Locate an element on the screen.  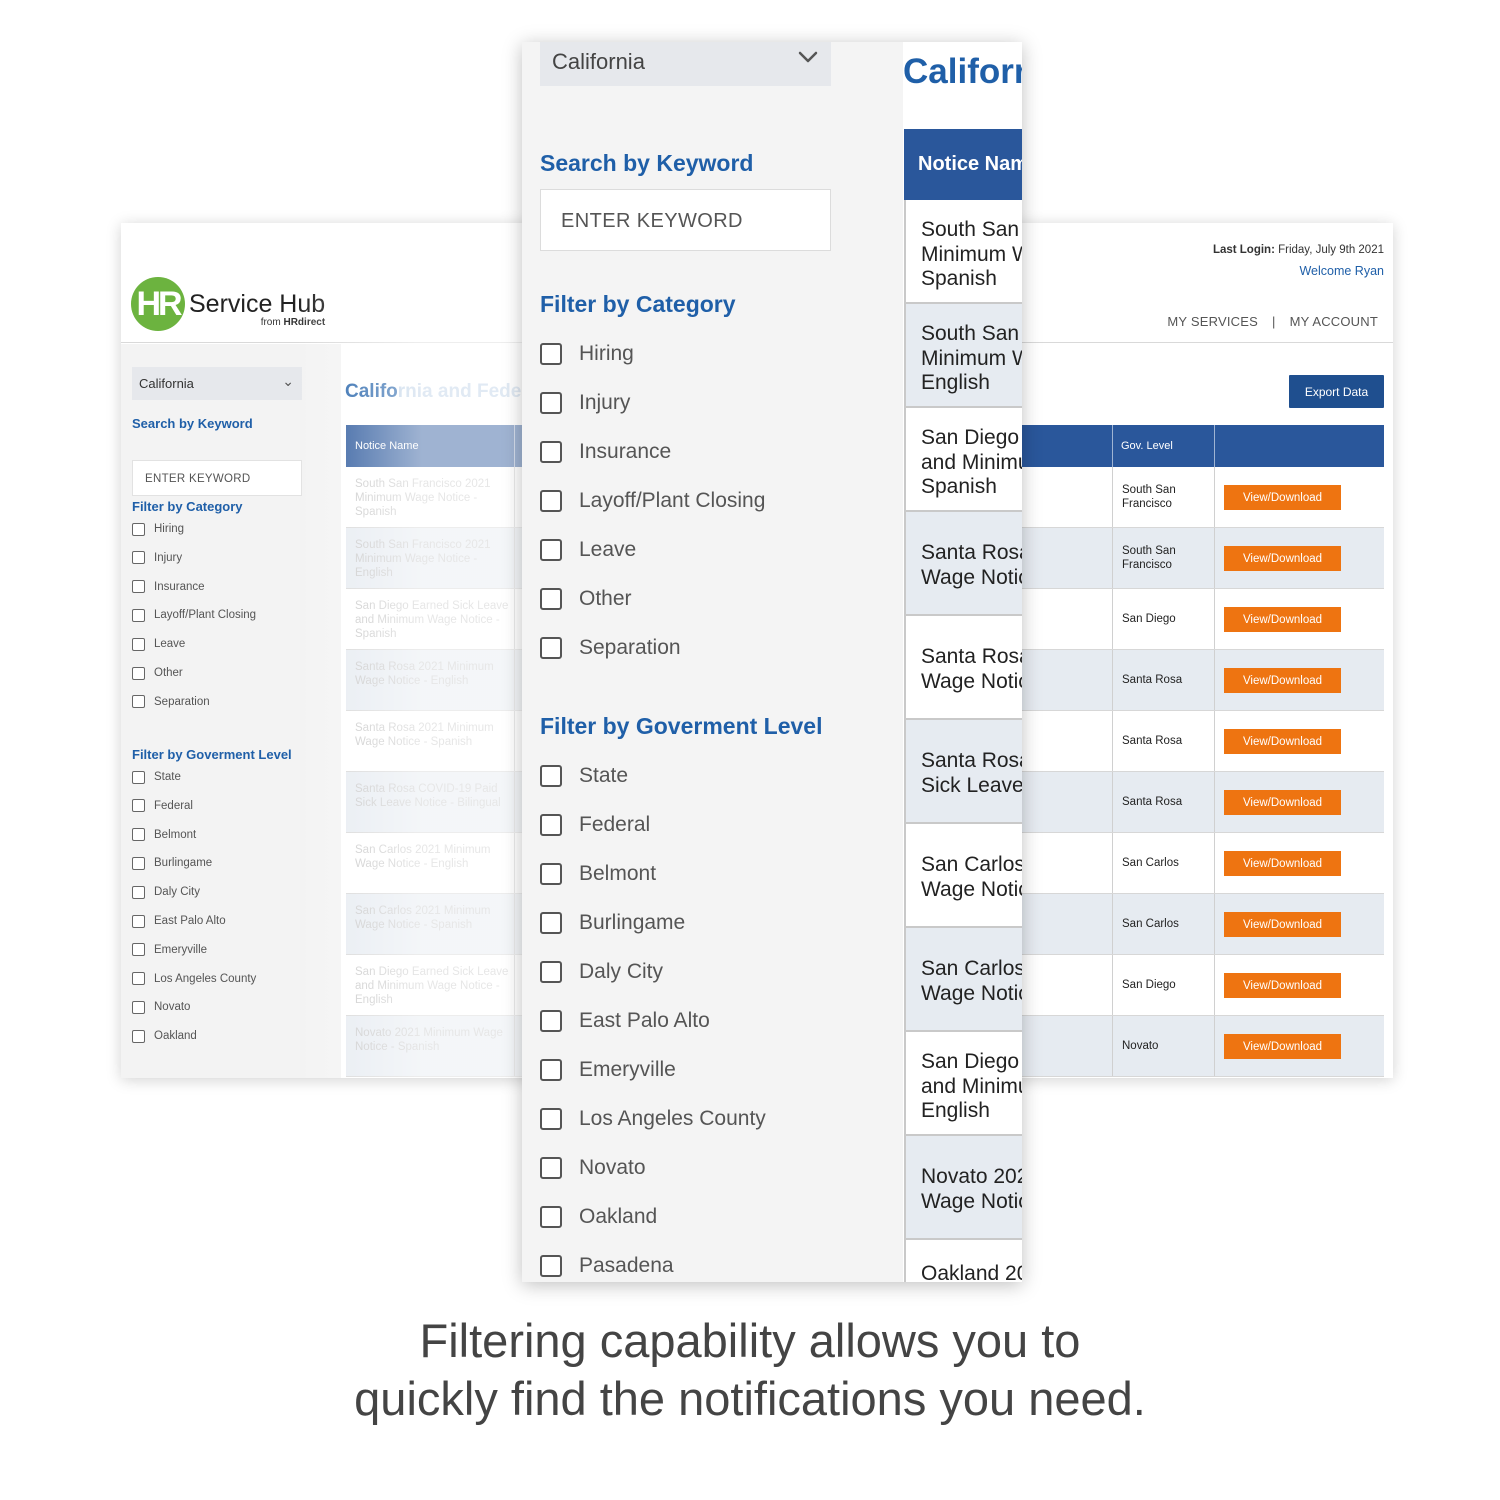
checkbox-categories-item: Separation is located at coordinates (171, 702).